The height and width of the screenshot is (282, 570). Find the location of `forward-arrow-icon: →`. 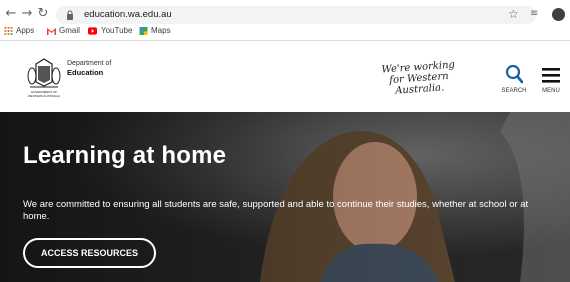

forward-arrow-icon: → is located at coordinates (27, 14).